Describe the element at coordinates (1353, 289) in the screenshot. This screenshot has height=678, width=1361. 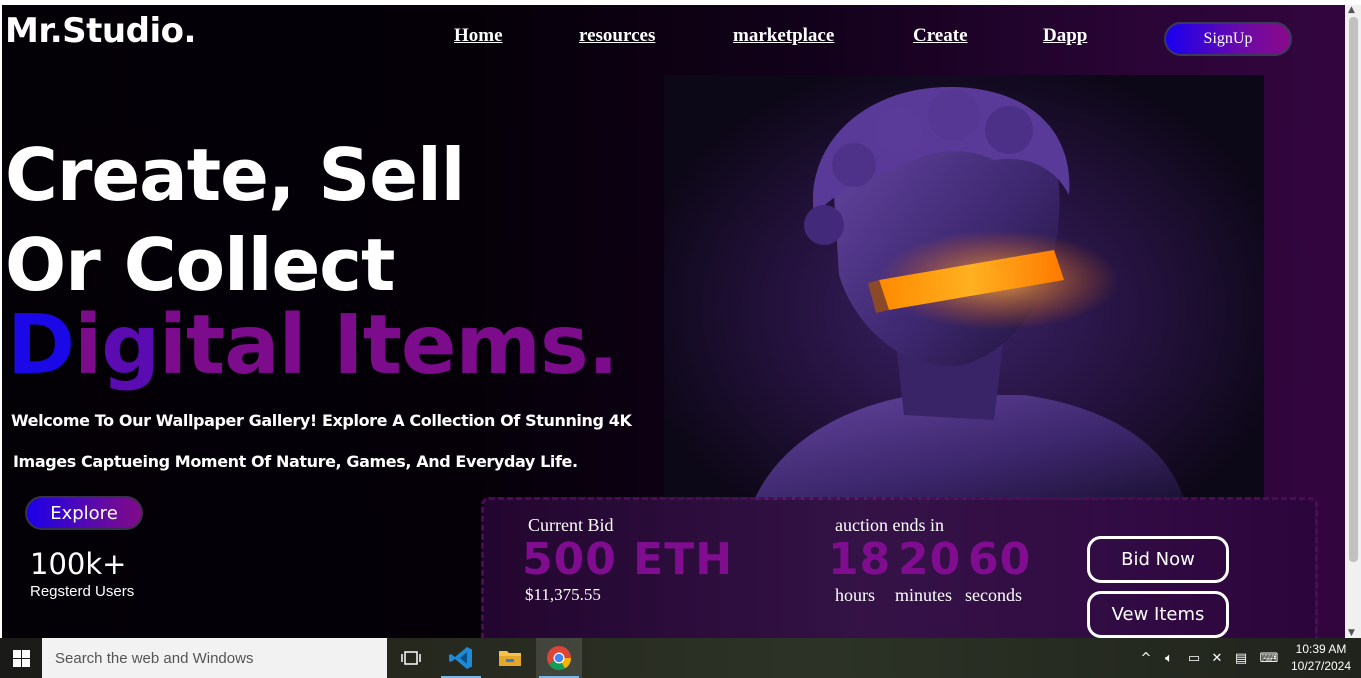
I see `scrollbar-thumb` at that location.